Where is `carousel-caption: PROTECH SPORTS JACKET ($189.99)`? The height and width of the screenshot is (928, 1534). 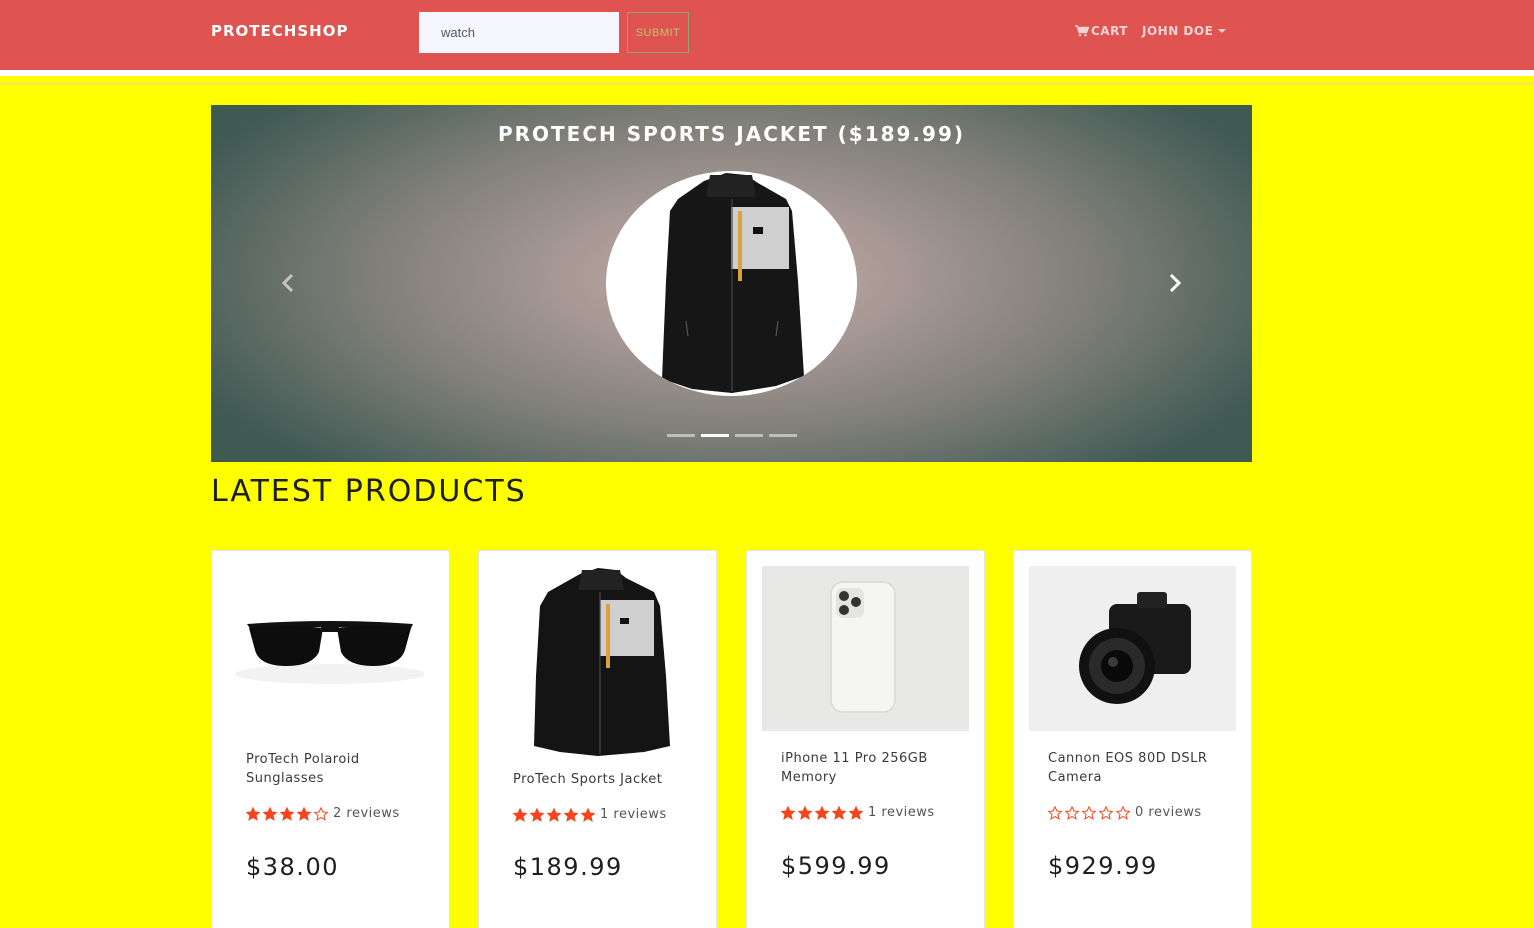
carousel-caption: PROTECH SPORTS JACKET ($189.99) is located at coordinates (731, 134).